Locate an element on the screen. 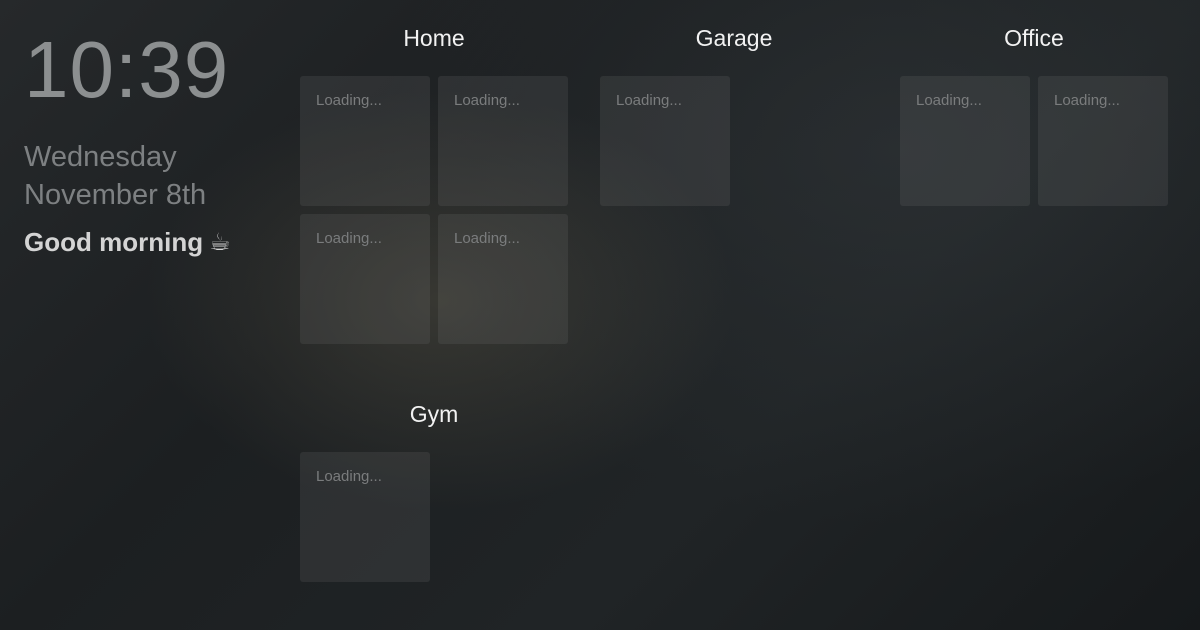  clock-time: 10:39 is located at coordinates (127, 69).